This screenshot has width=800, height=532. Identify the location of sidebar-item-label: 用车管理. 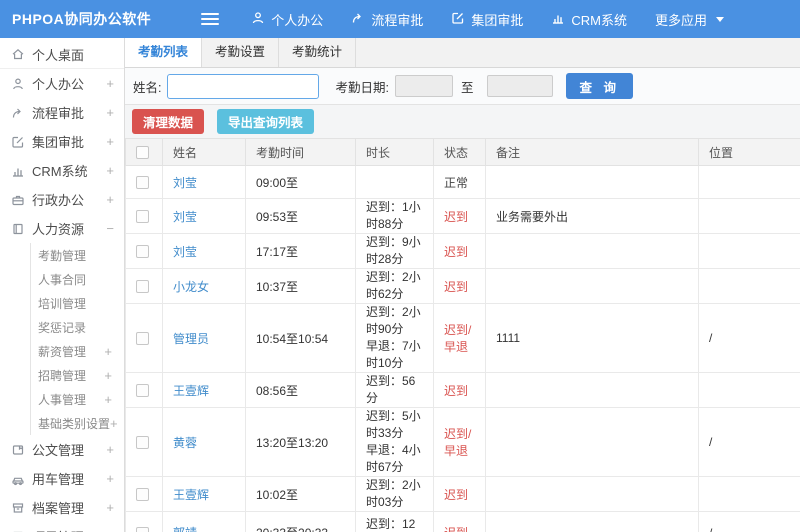
(58, 479).